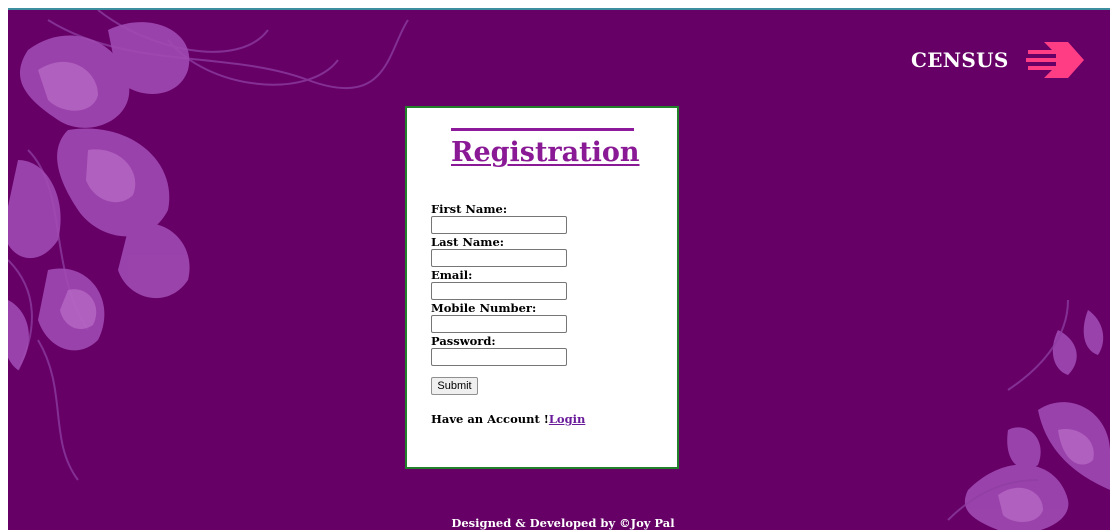 This screenshot has width=1110, height=530. I want to click on last-name-label: Last Name:, so click(468, 242).